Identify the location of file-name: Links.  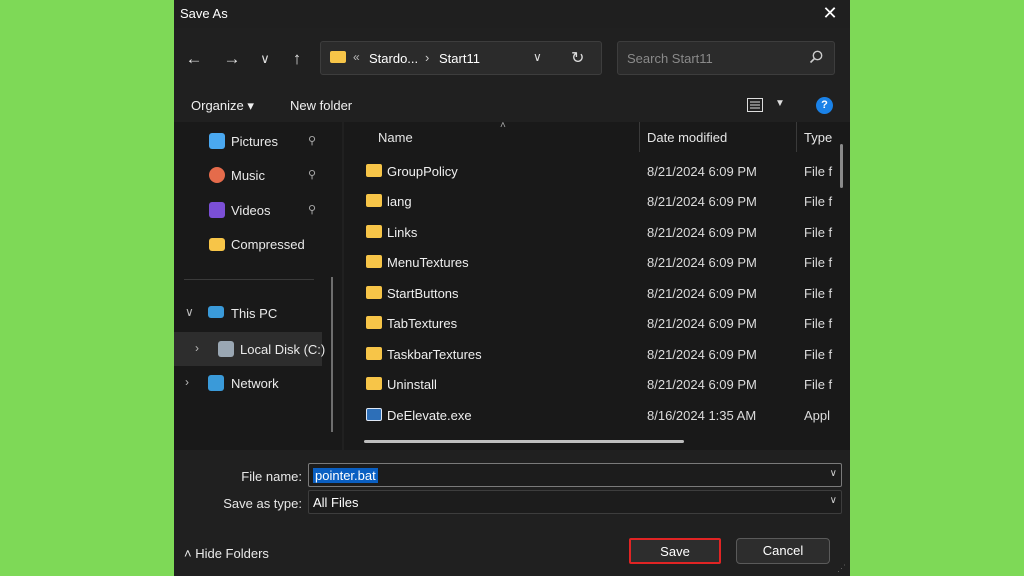
(402, 232).